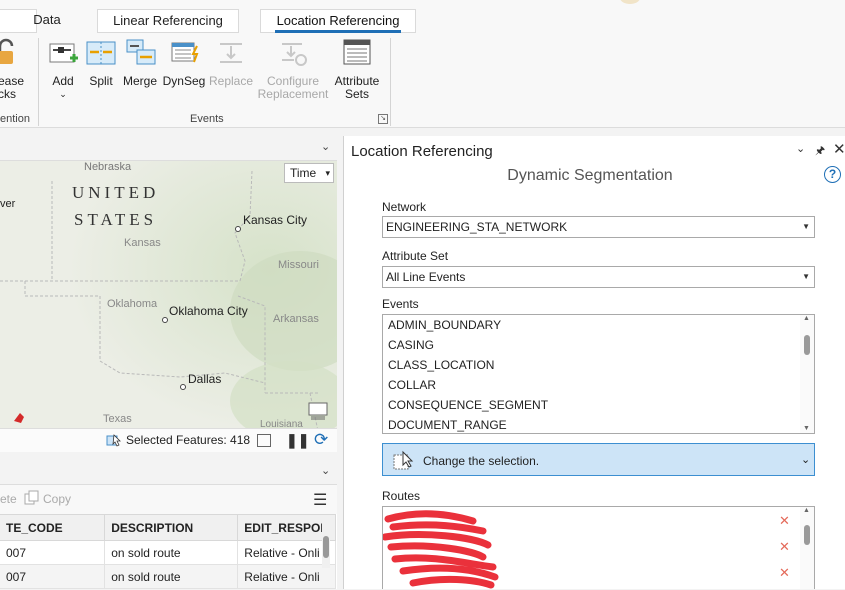  Describe the element at coordinates (321, 440) in the screenshot. I see `refresh-icon: ⟳` at that location.